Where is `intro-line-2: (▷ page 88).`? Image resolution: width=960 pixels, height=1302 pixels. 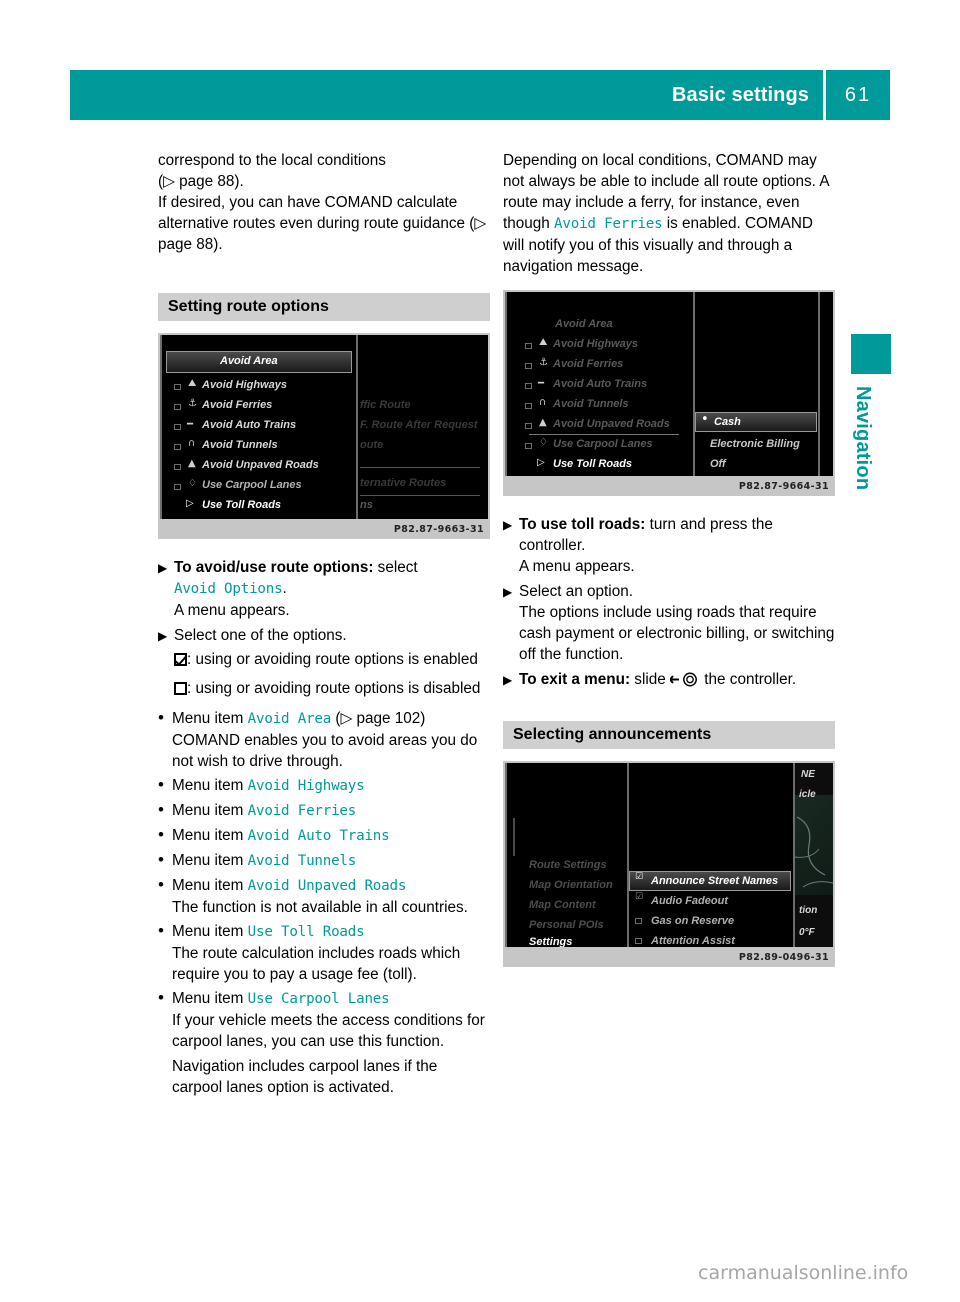
intro-line-2: (▷ page 88). is located at coordinates (201, 181).